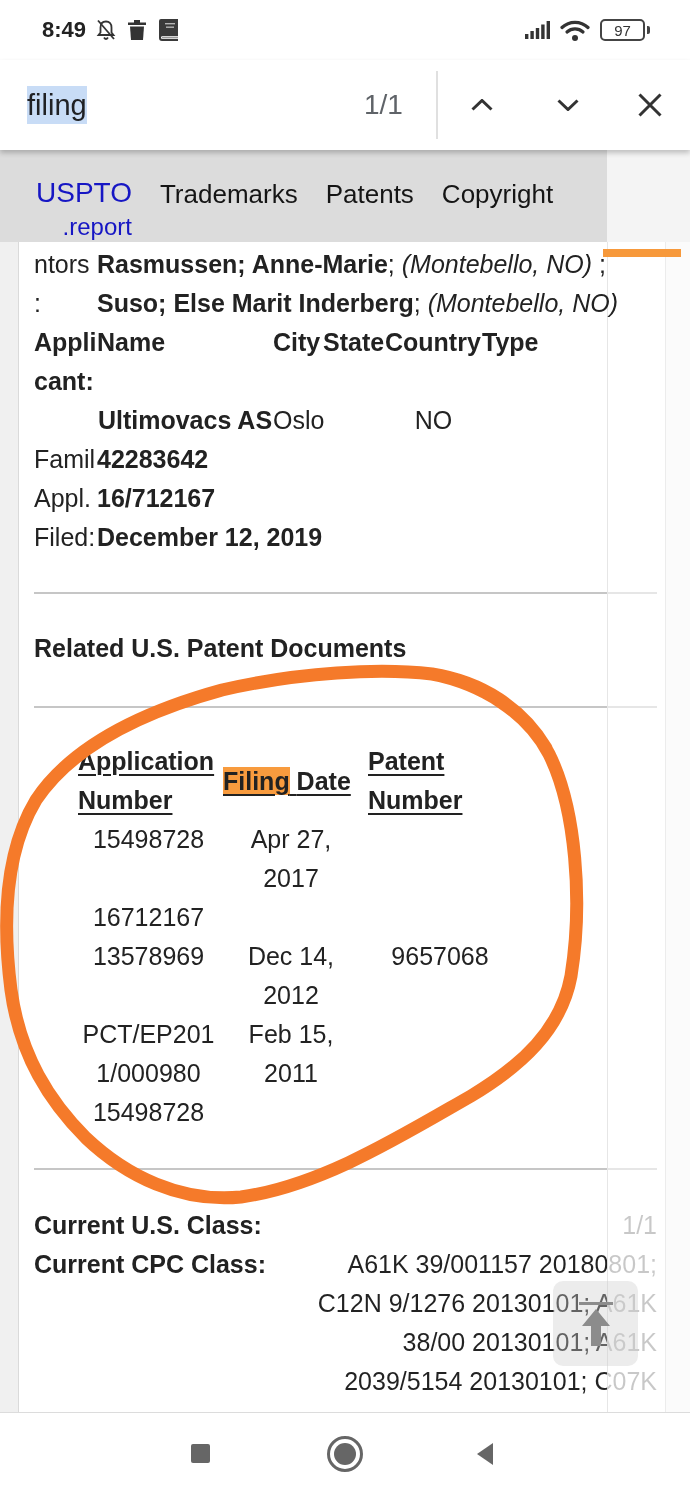 Image resolution: width=690 pixels, height=1494 pixels. What do you see at coordinates (62, 264) in the screenshot?
I see `field-label: ntors` at bounding box center [62, 264].